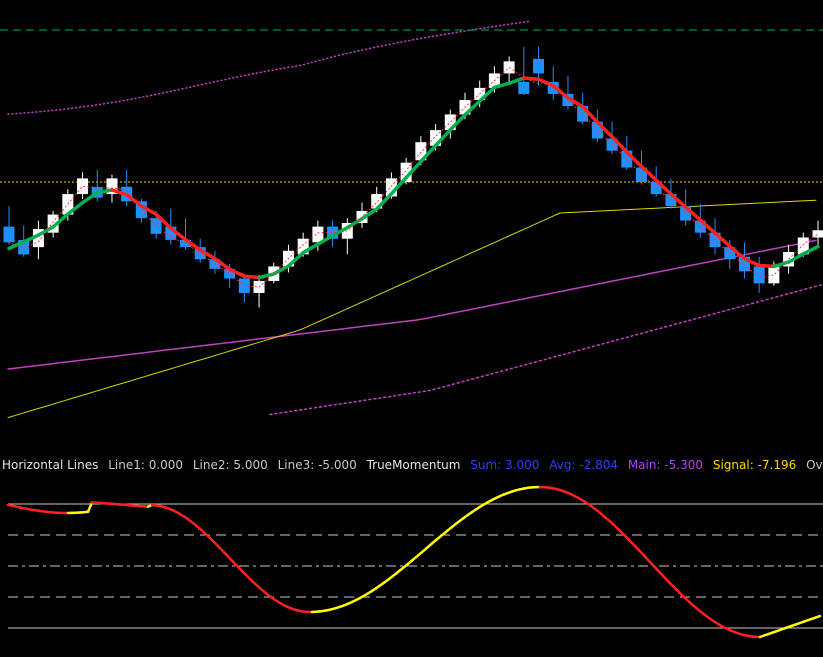 This screenshot has width=823, height=657. What do you see at coordinates (230, 465) in the screenshot?
I see `line2-value: Line2: 5.000` at bounding box center [230, 465].